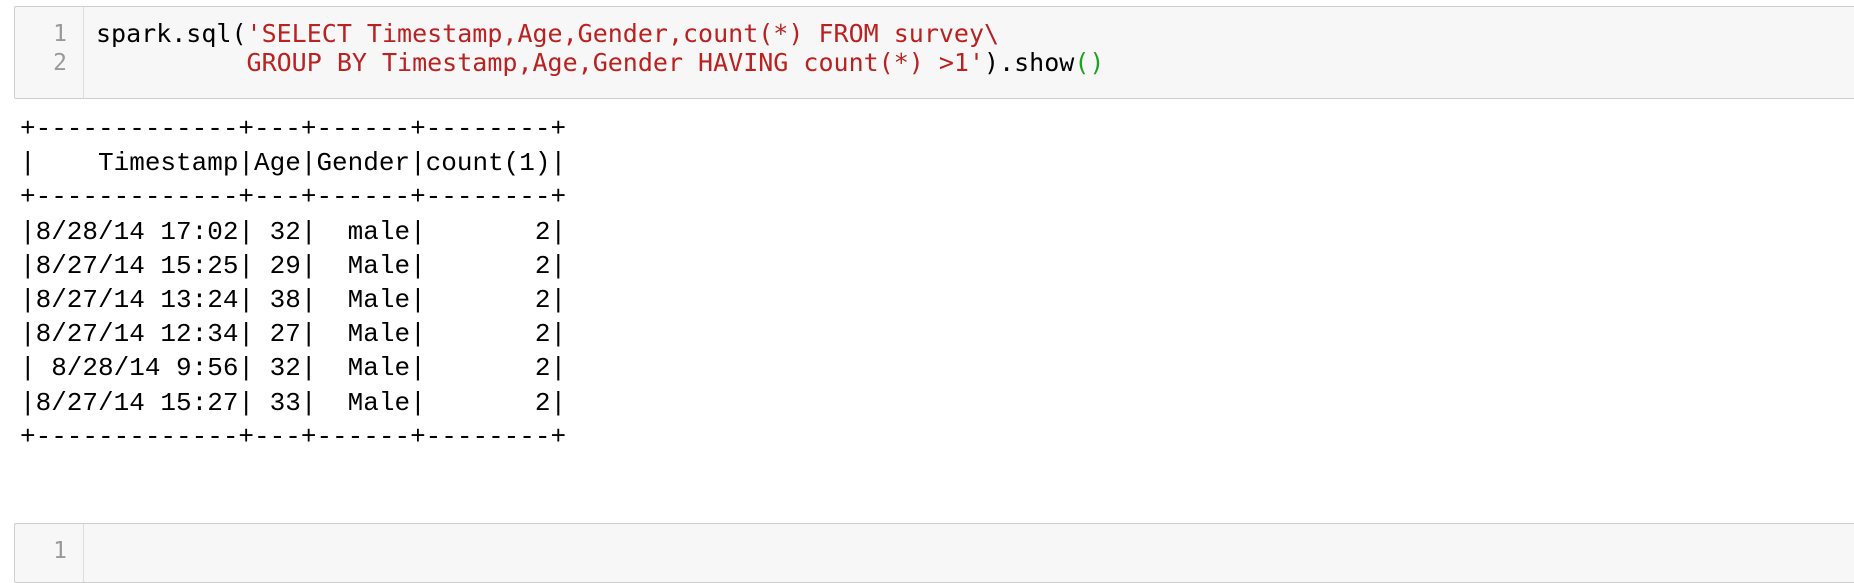  Describe the element at coordinates (934, 553) in the screenshot. I see `empty-code-cell: 1` at that location.